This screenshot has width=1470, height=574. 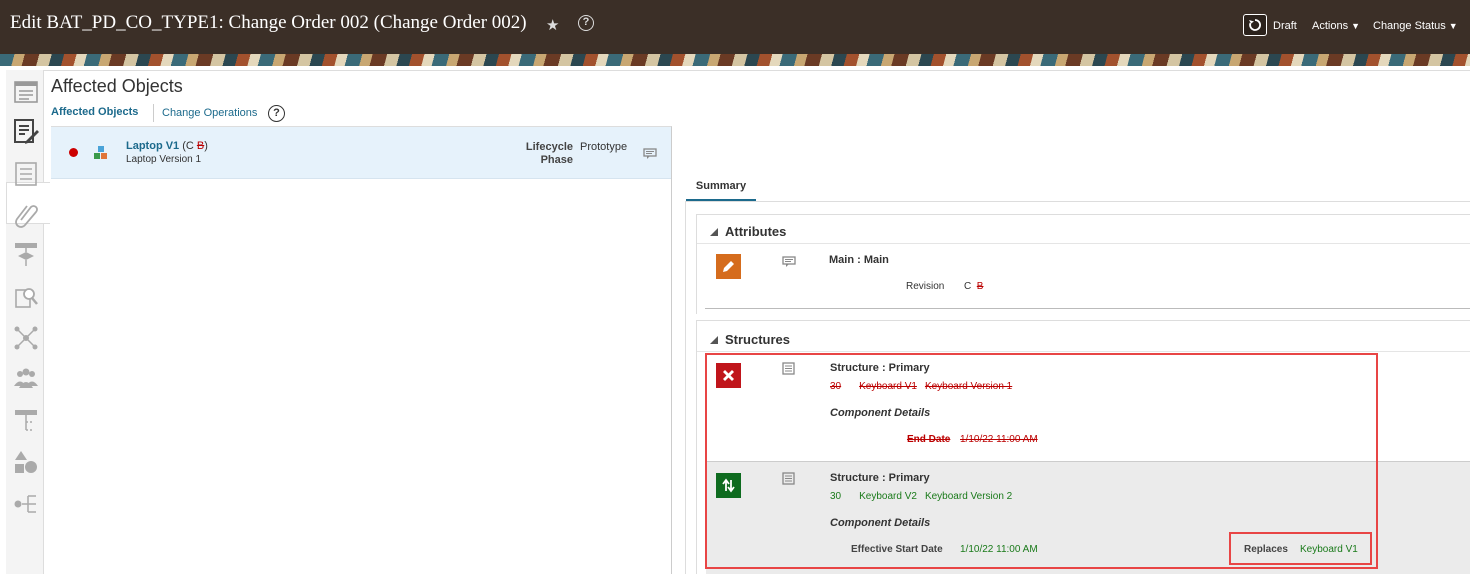 I want to click on attributes-header: Attributes, so click(x=748, y=231).